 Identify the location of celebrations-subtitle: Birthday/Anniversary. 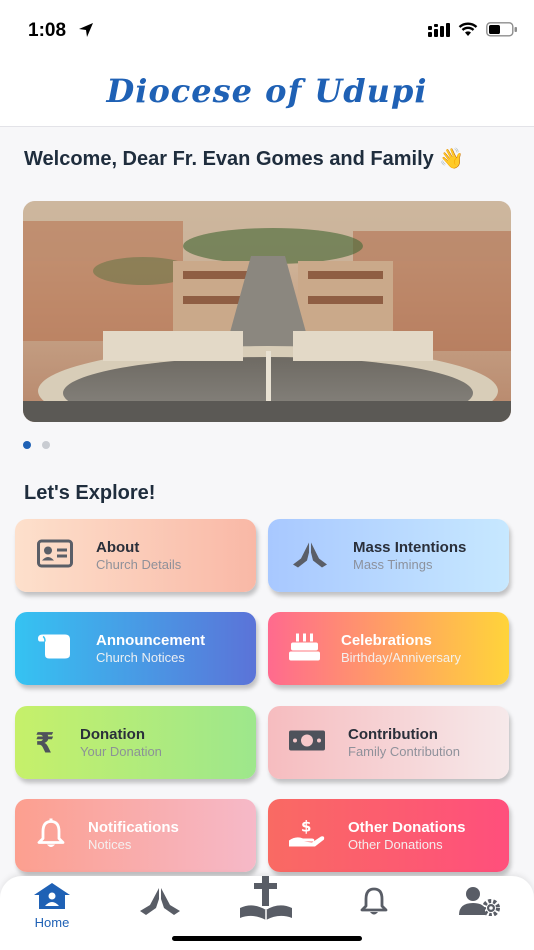
(401, 657).